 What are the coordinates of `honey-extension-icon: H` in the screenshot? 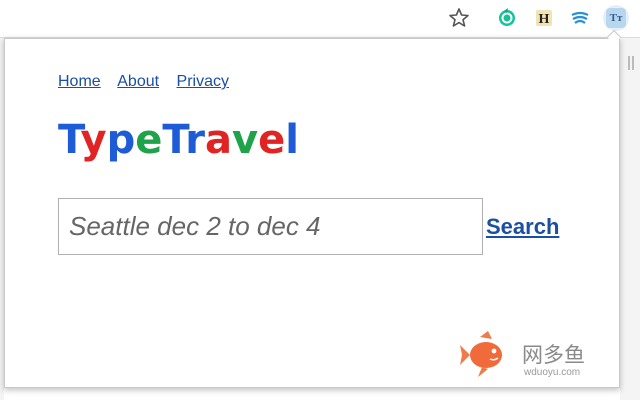 It's located at (544, 18).